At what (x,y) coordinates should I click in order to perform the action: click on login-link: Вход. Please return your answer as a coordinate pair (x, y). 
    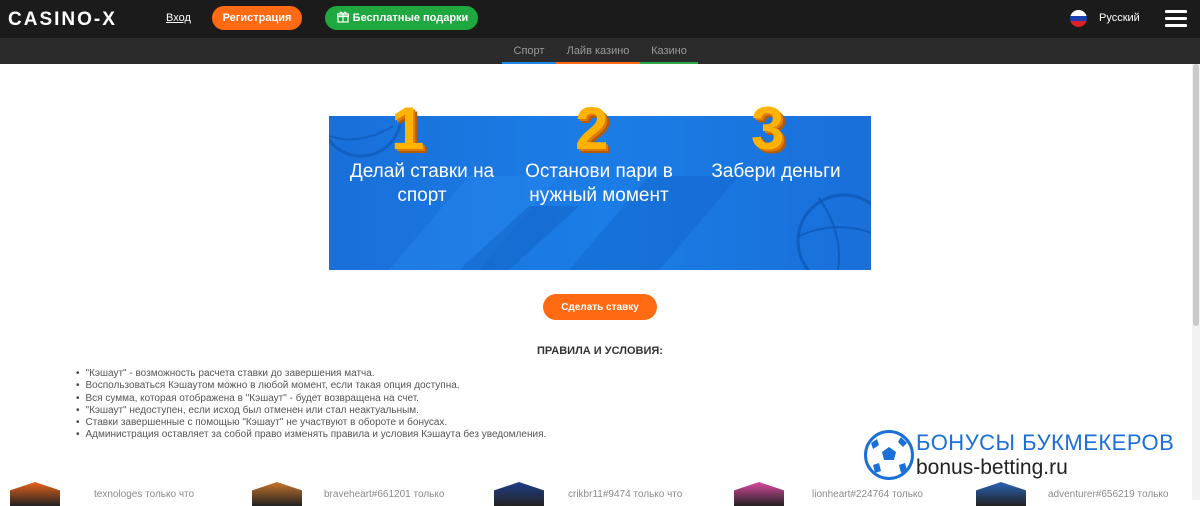
    Looking at the image, I should click on (178, 18).